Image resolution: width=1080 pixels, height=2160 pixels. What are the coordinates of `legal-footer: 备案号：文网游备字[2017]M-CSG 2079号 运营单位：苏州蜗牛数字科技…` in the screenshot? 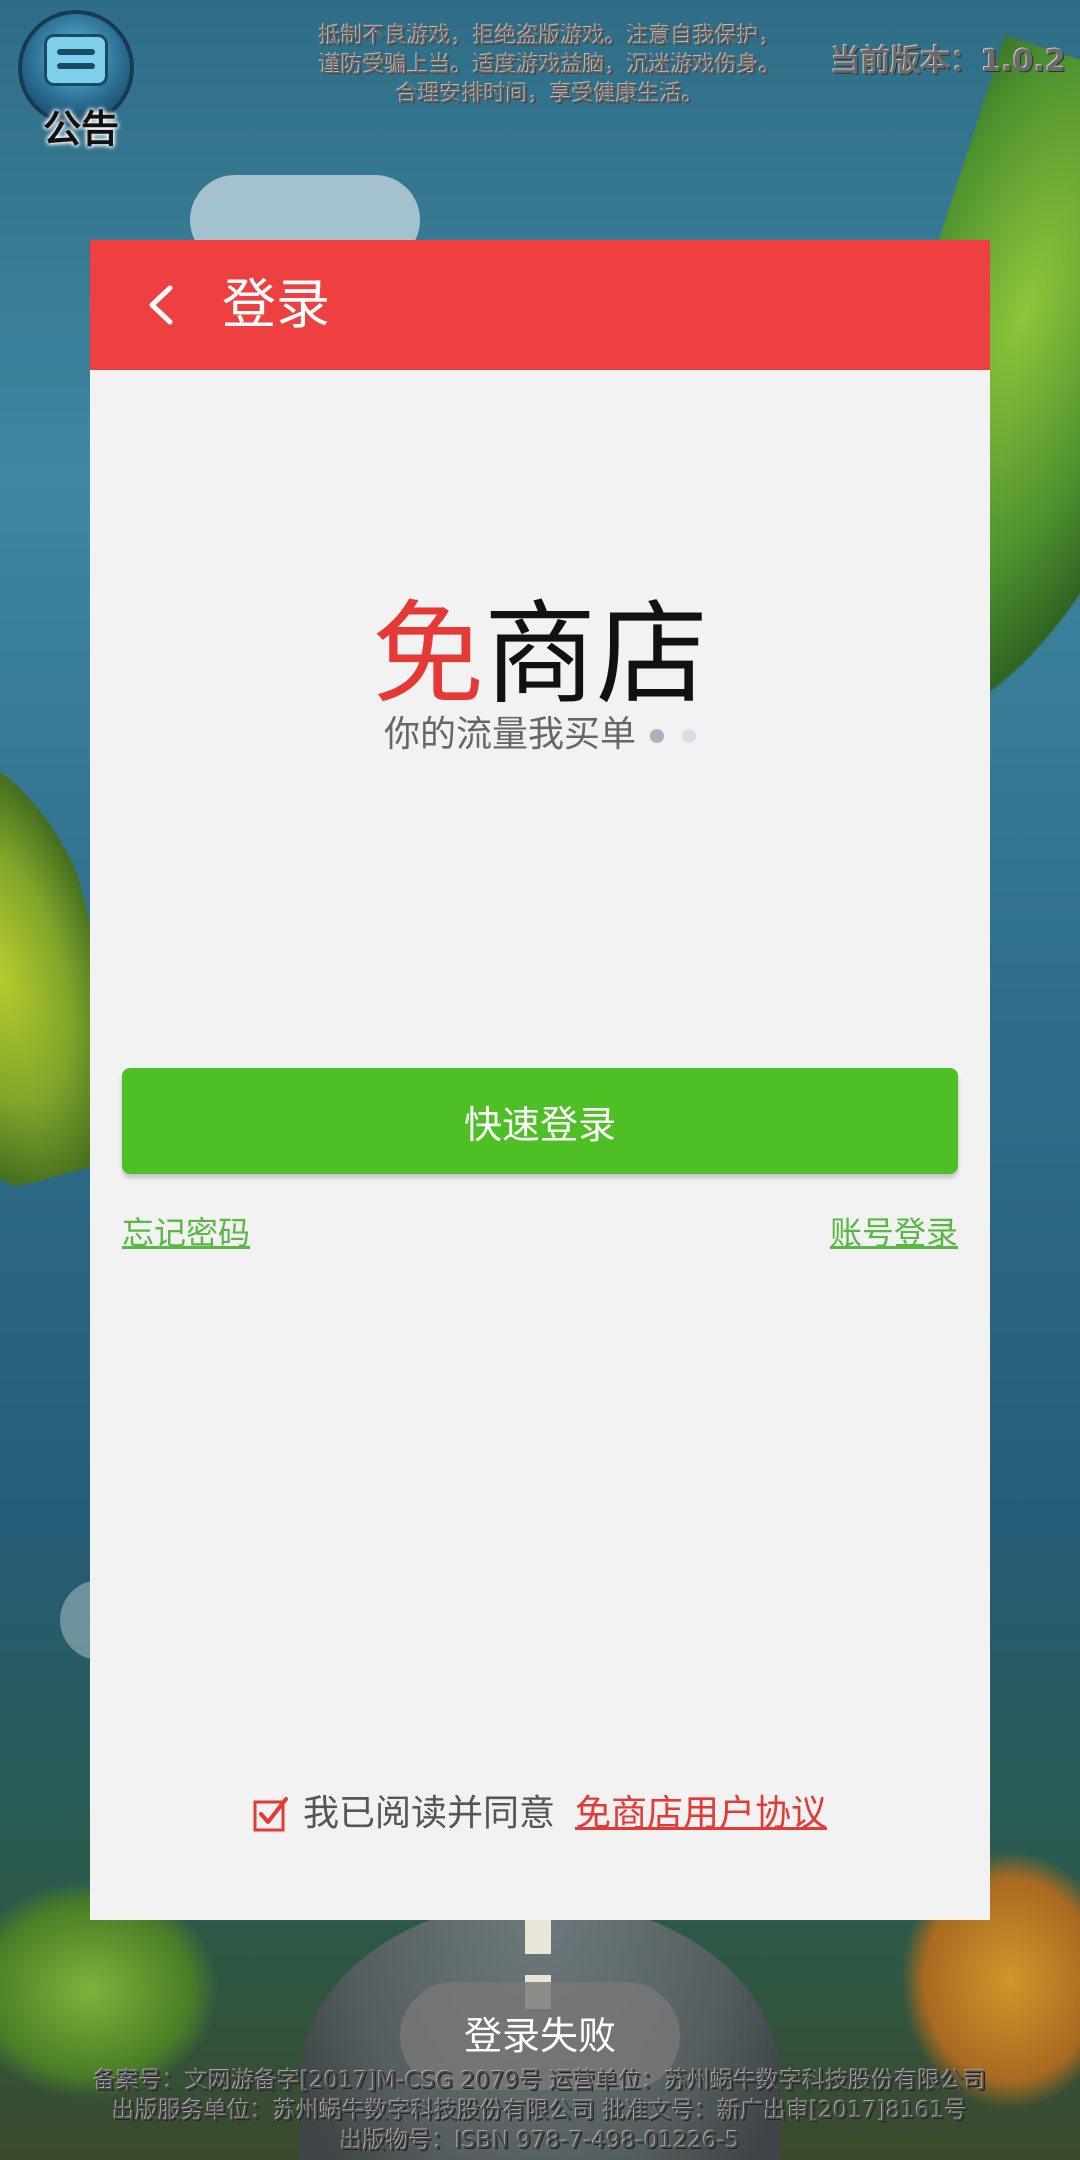 It's located at (540, 2111).